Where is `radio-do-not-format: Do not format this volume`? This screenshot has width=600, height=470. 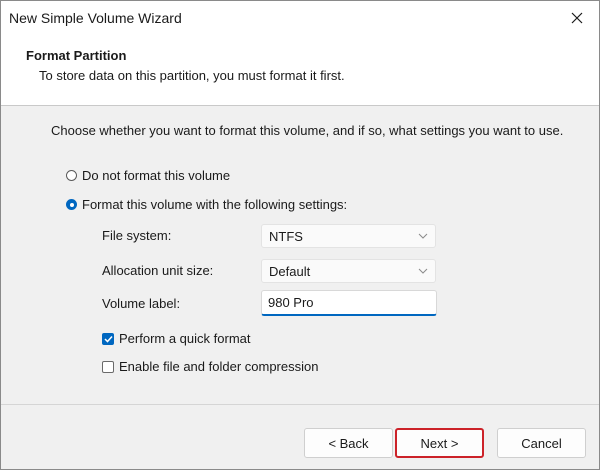
radio-do-not-format: Do not format this volume is located at coordinates (148, 175).